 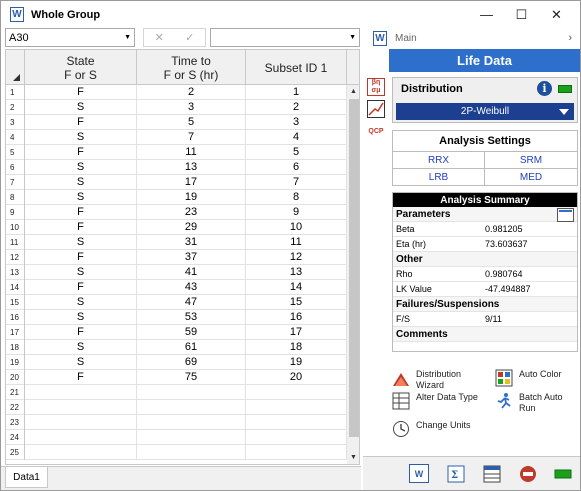 What do you see at coordinates (354, 268) in the screenshot?
I see `scroll-thumb` at bounding box center [354, 268].